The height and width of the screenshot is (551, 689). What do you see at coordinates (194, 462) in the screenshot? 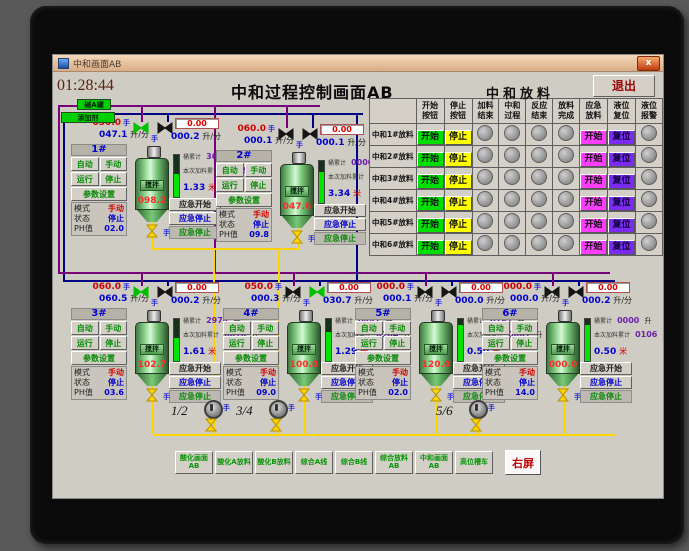
I see `nav-button: 酸化画面AB` at bounding box center [194, 462].